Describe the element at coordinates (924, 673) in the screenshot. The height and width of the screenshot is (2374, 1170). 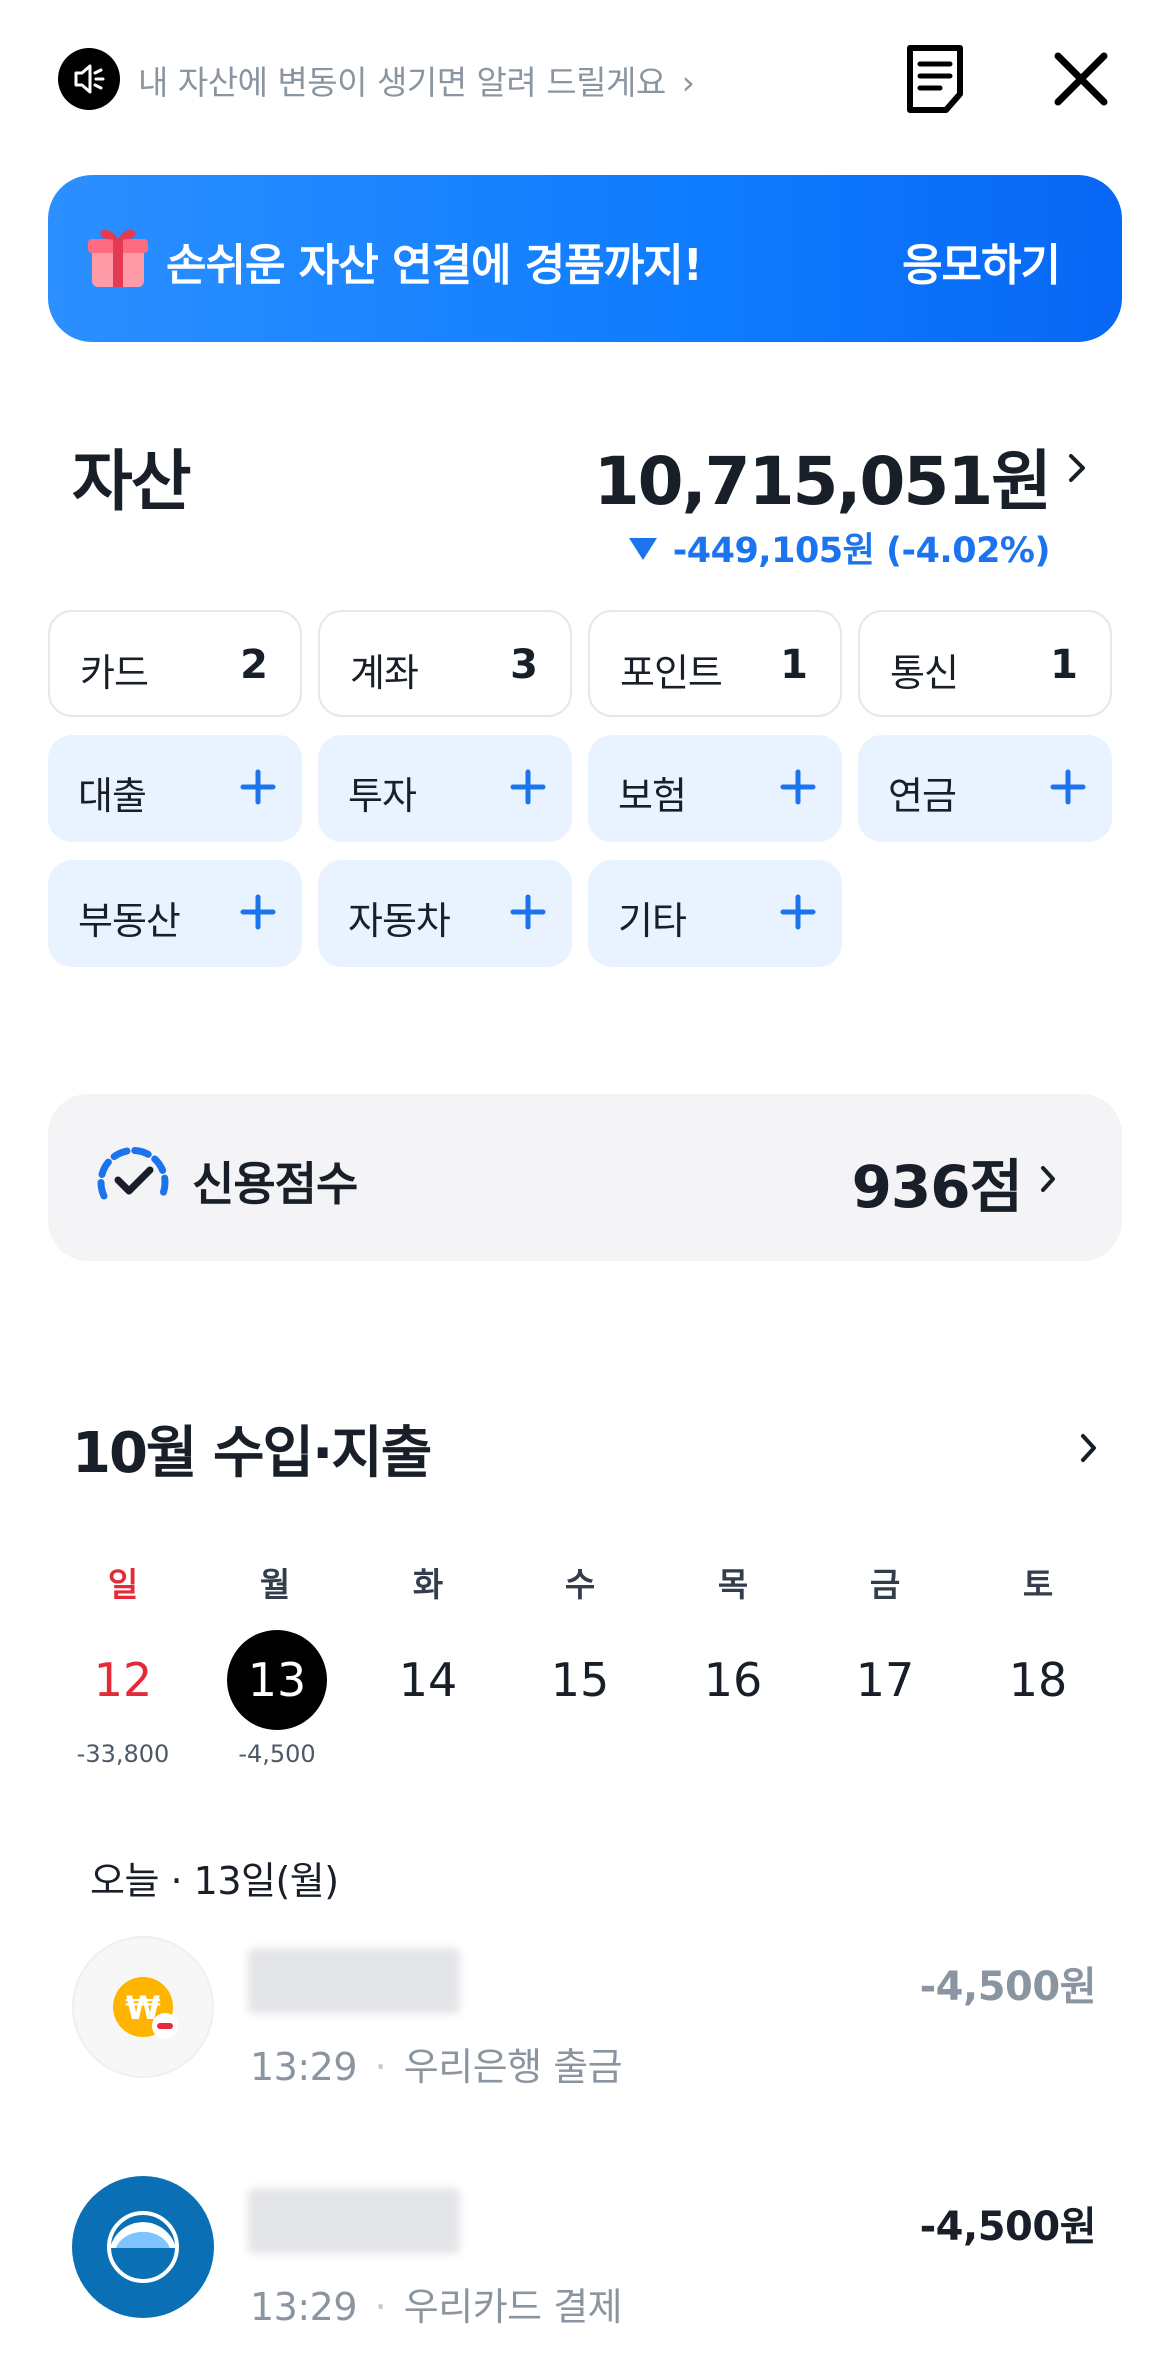
I see `chip-label: 통신` at that location.